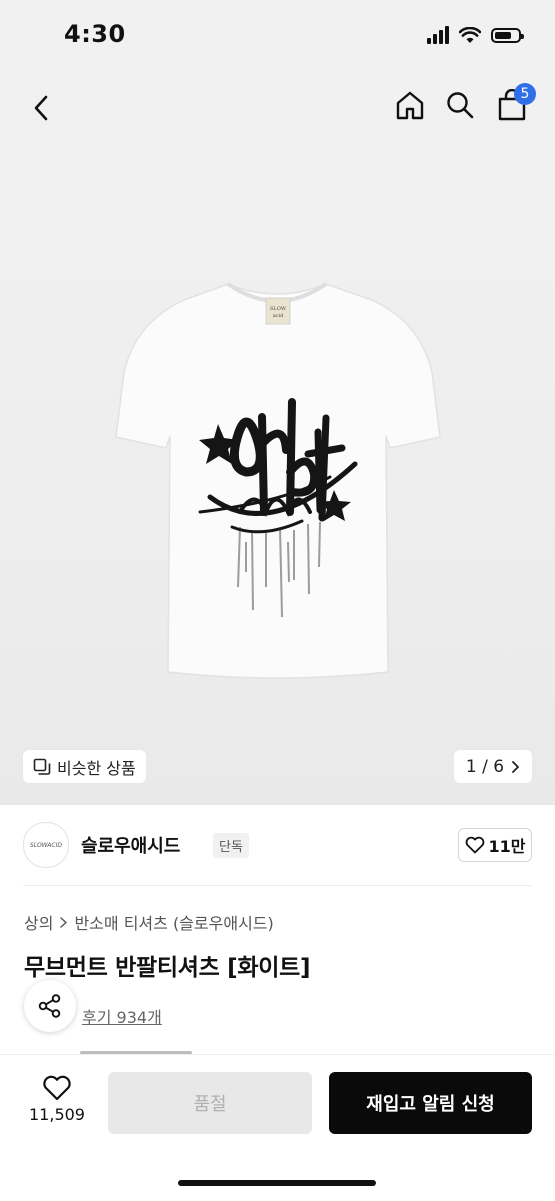 Image resolution: width=555 pixels, height=1201 pixels. I want to click on divider, so click(277, 885).